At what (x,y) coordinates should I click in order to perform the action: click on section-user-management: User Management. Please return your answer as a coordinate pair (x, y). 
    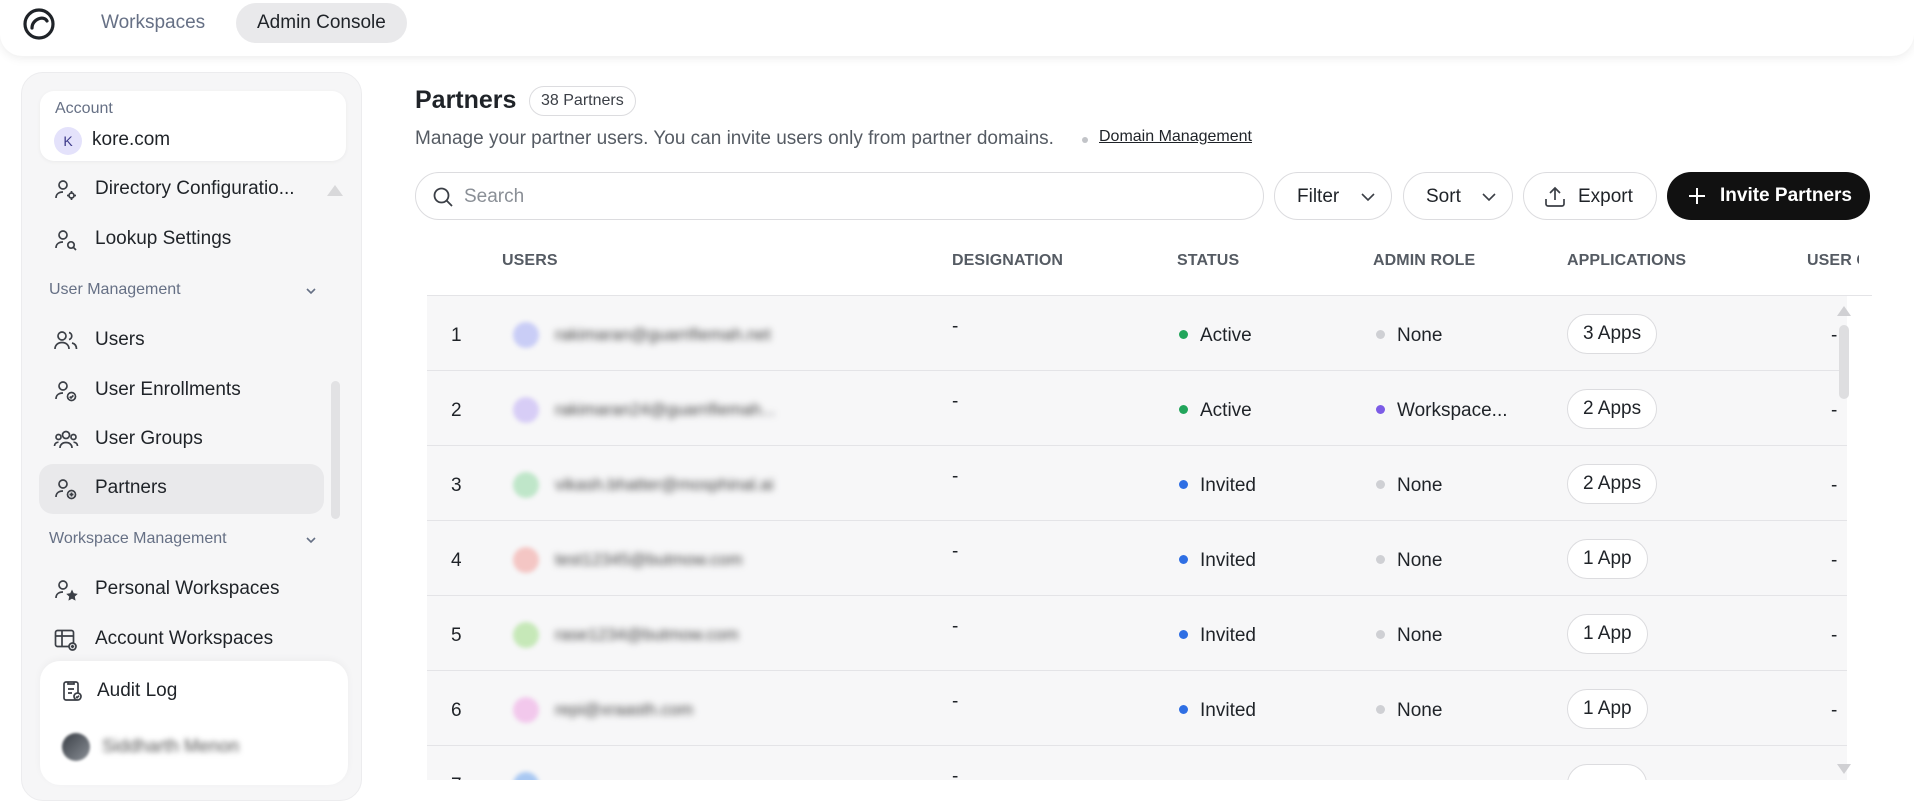
    Looking at the image, I should click on (184, 293).